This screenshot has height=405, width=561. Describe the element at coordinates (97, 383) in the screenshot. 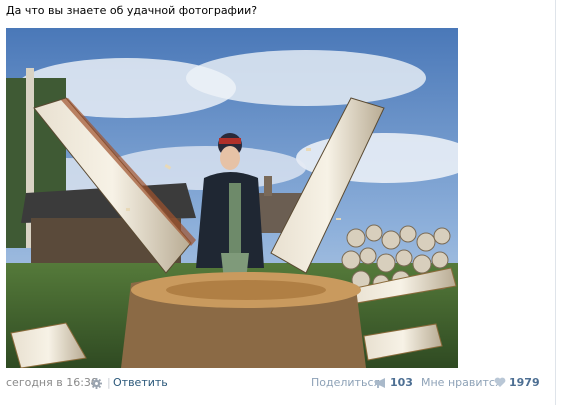

I see `gear-icon` at that location.